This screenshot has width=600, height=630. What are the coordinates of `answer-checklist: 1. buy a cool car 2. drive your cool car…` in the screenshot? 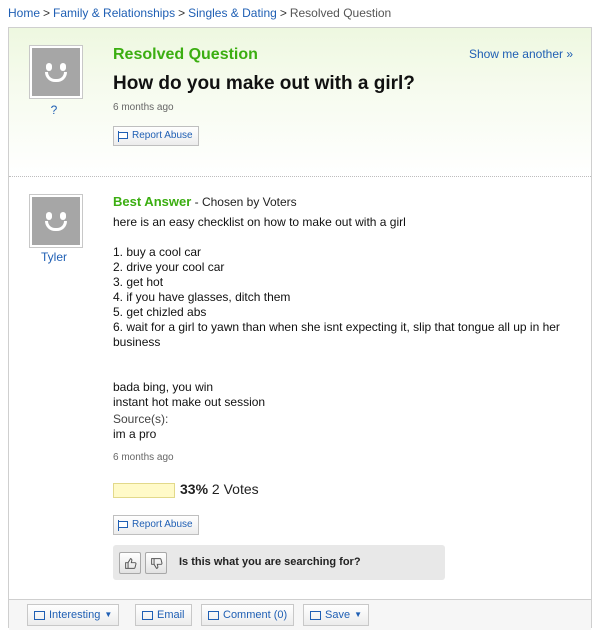 It's located at (348, 297).